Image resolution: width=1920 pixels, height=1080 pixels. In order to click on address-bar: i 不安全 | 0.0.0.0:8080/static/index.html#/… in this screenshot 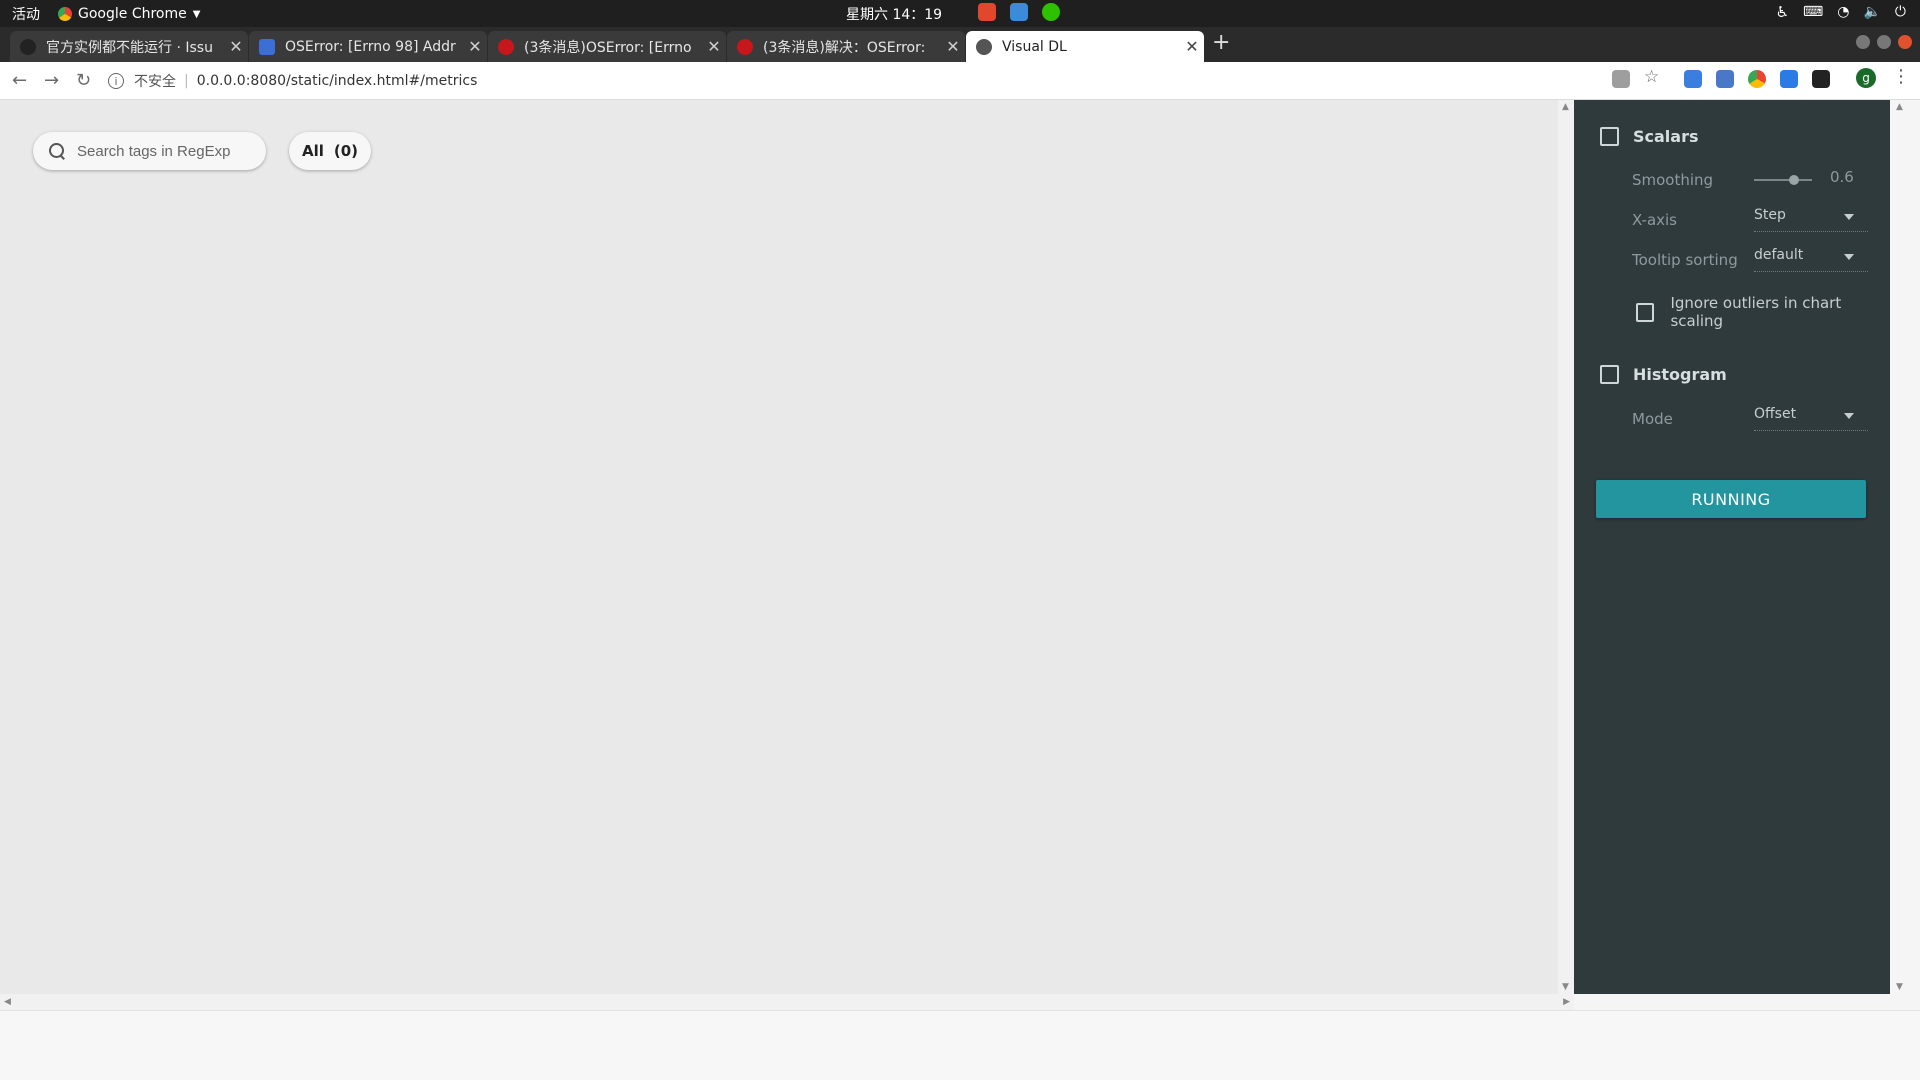, I will do `click(868, 81)`.